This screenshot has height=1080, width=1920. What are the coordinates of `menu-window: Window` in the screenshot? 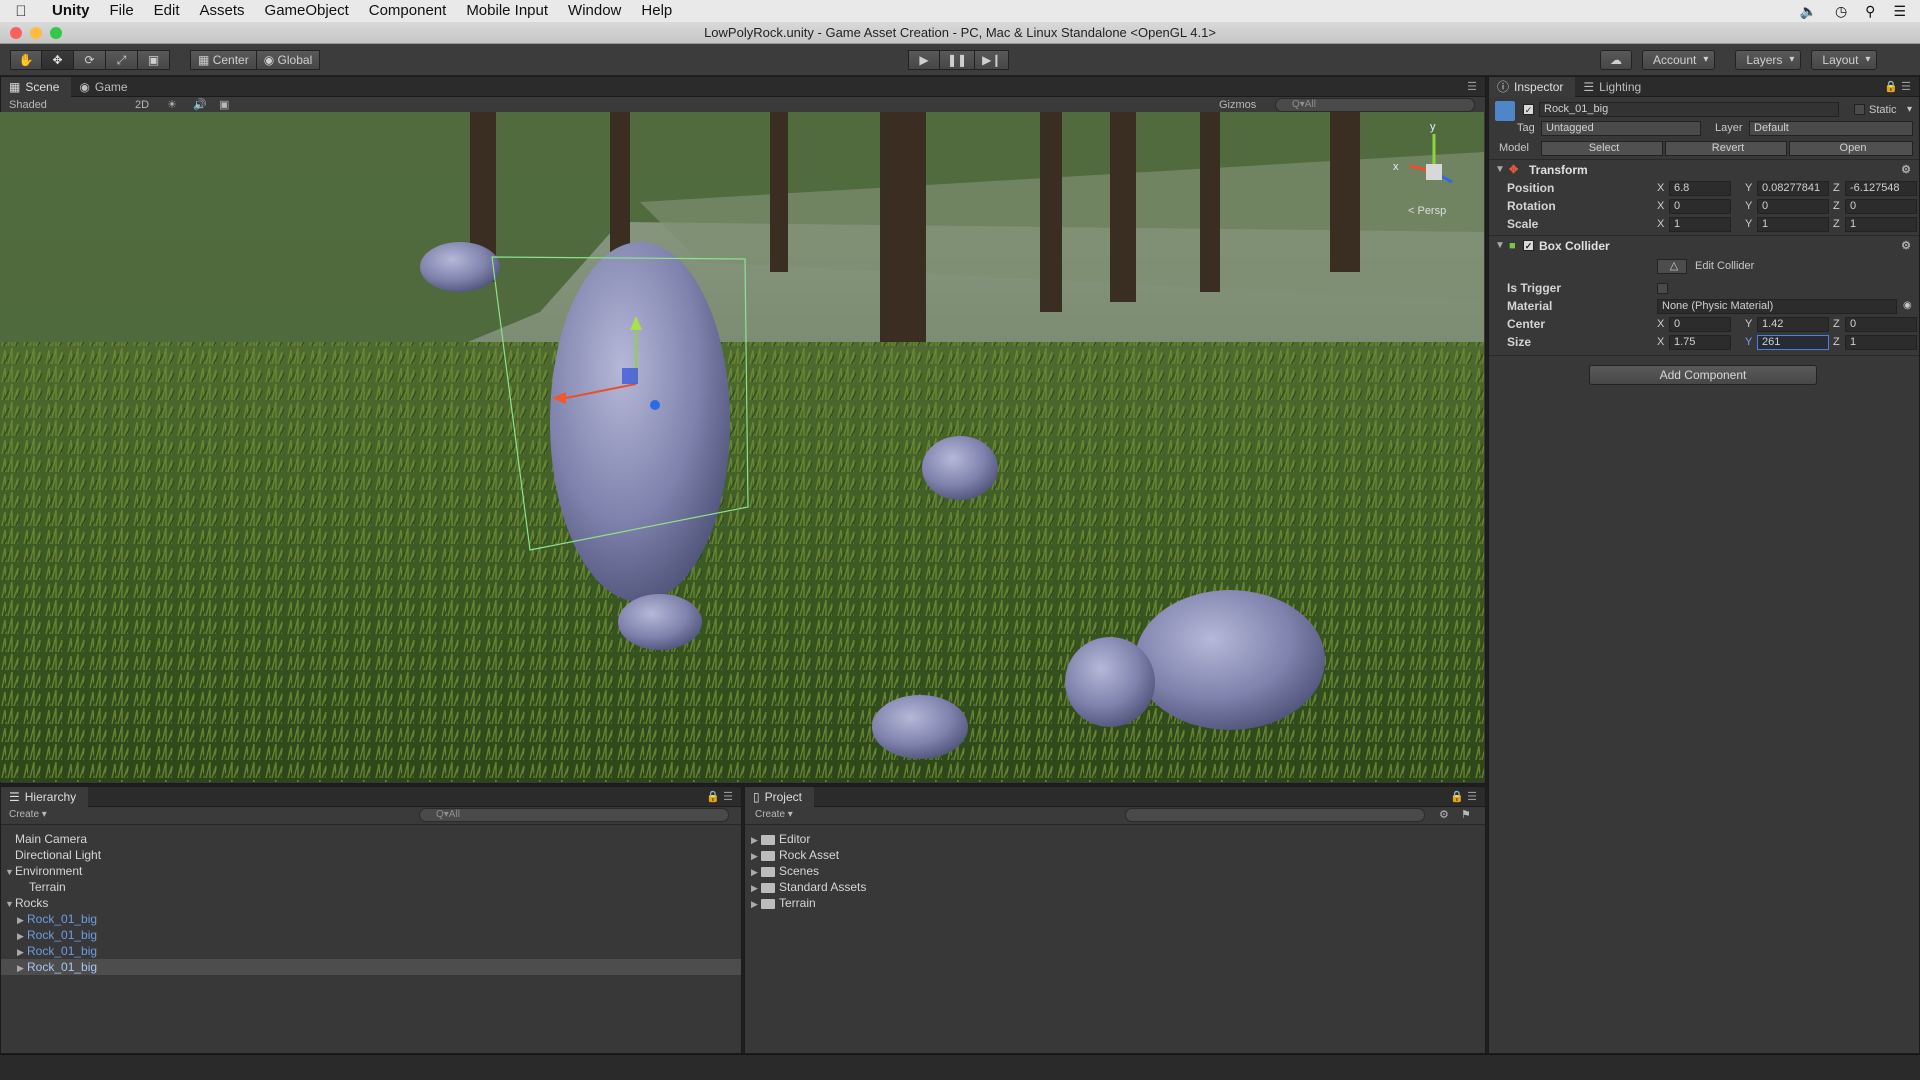 It's located at (594, 11).